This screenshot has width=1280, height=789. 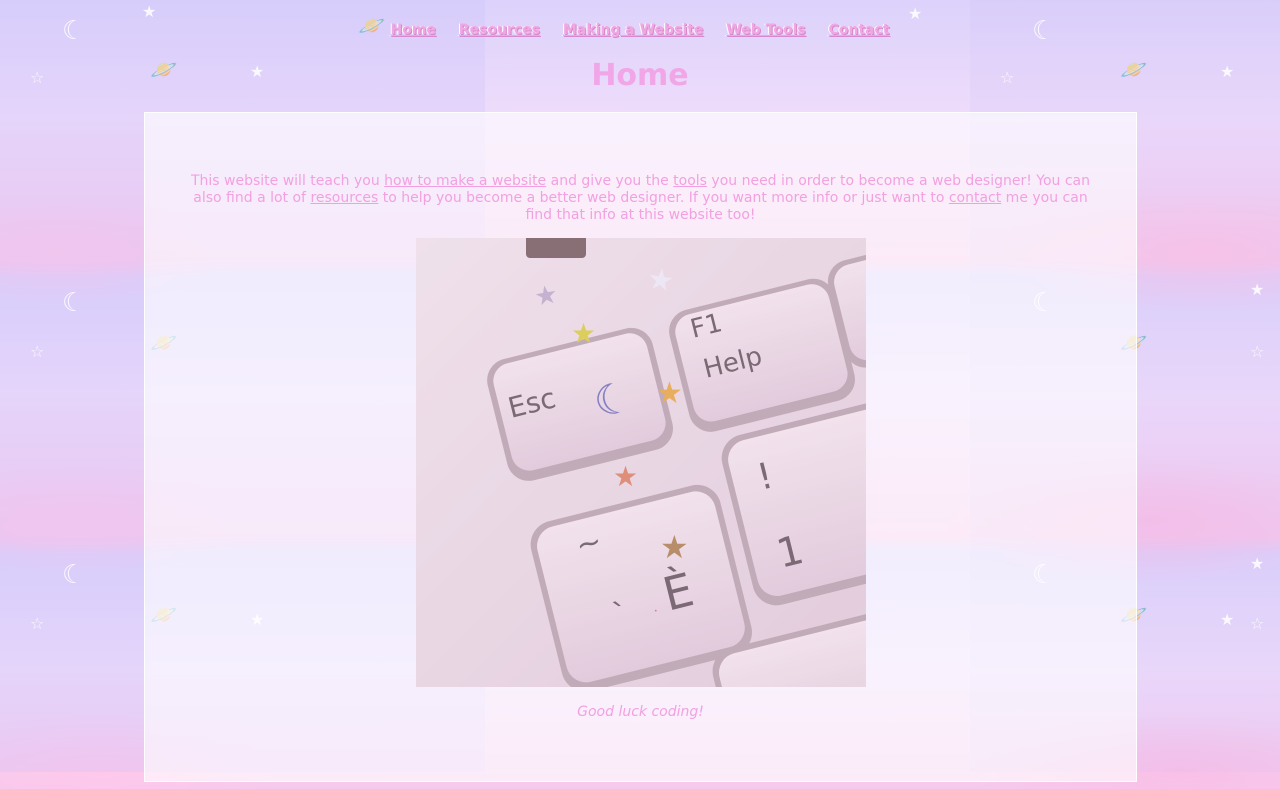 What do you see at coordinates (640, 712) in the screenshot?
I see `caption-text: Good luck coding!` at bounding box center [640, 712].